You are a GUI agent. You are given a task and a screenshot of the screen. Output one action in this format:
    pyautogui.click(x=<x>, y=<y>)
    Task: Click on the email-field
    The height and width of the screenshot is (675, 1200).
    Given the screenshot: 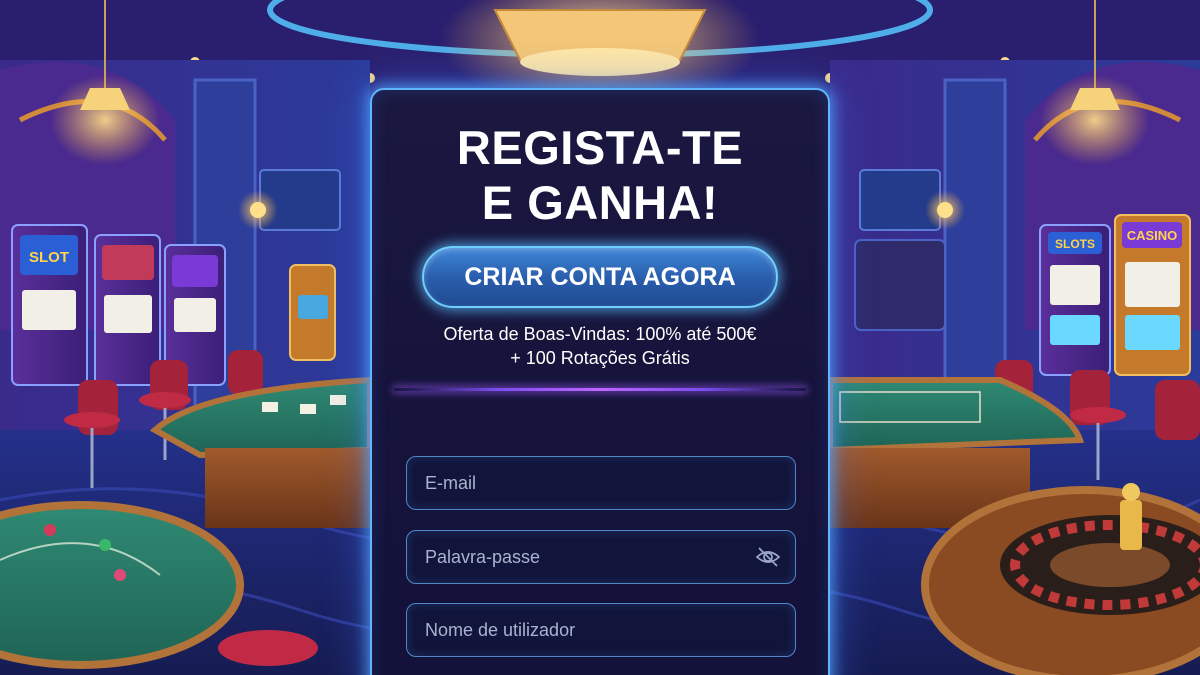 What is the action you would take?
    pyautogui.click(x=601, y=483)
    